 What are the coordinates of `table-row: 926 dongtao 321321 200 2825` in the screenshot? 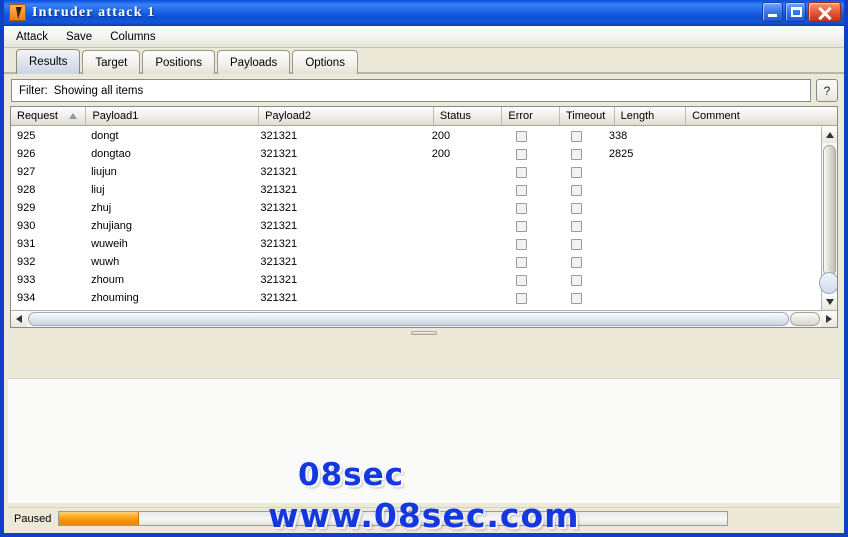 It's located at (416, 154).